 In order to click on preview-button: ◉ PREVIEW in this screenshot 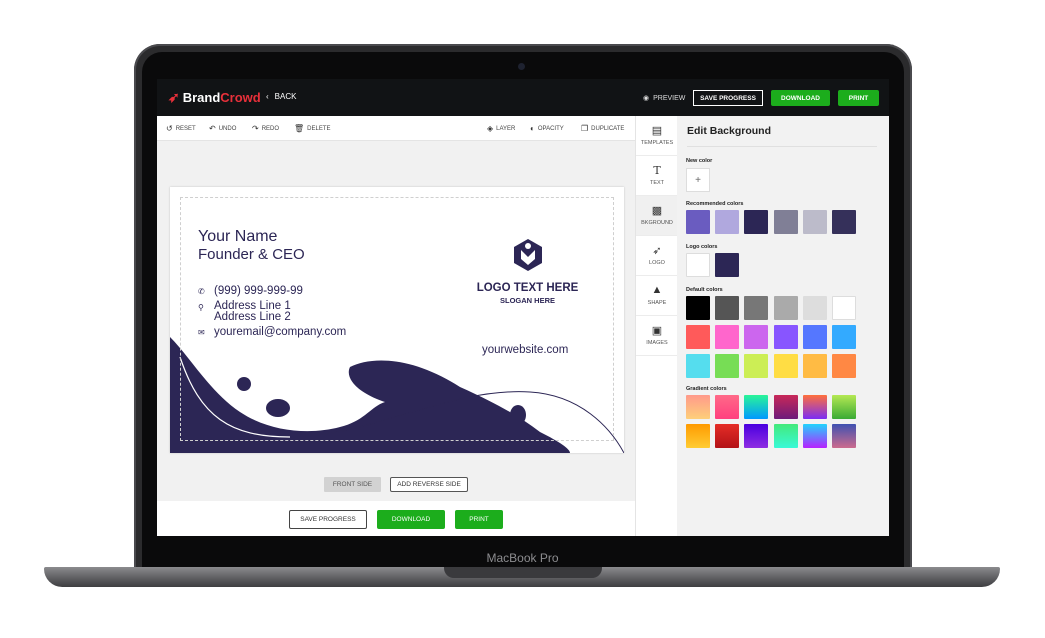, I will do `click(664, 98)`.